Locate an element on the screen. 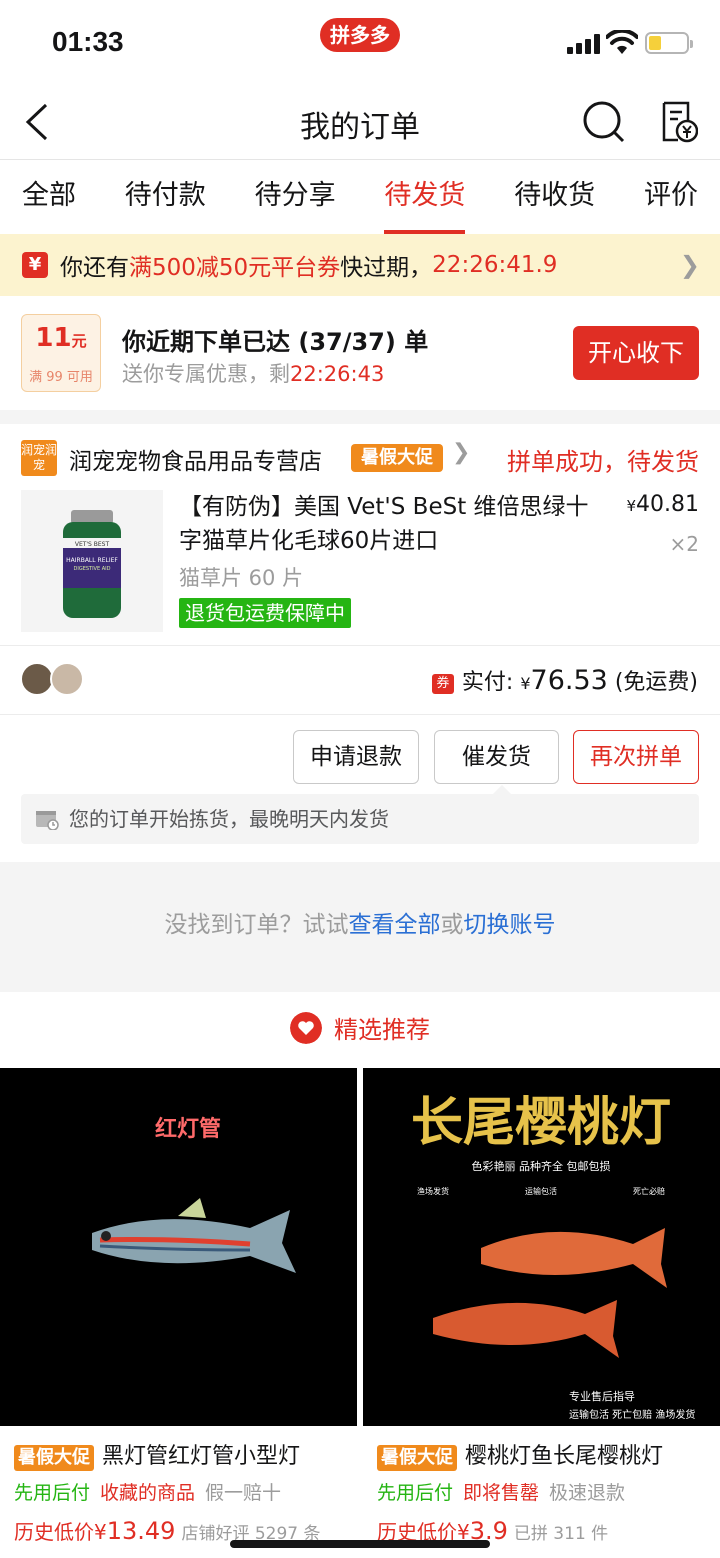  card-label-red: 即将售罄 is located at coordinates (501, 1493).